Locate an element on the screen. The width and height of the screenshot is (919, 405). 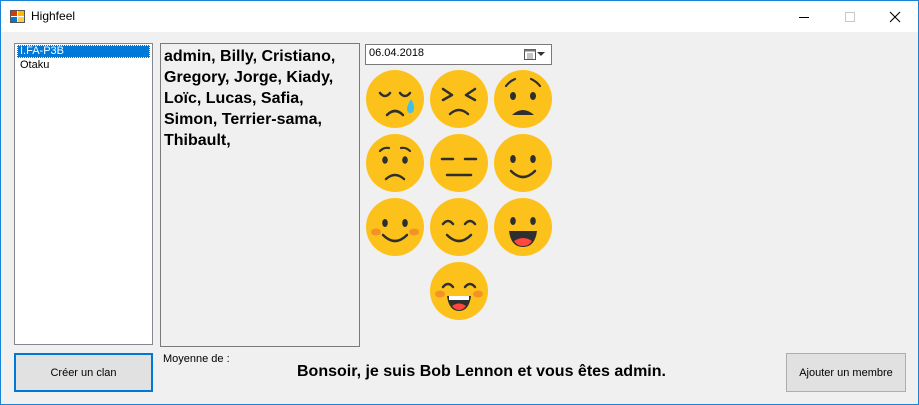
frowning-face-icon is located at coordinates (395, 163).